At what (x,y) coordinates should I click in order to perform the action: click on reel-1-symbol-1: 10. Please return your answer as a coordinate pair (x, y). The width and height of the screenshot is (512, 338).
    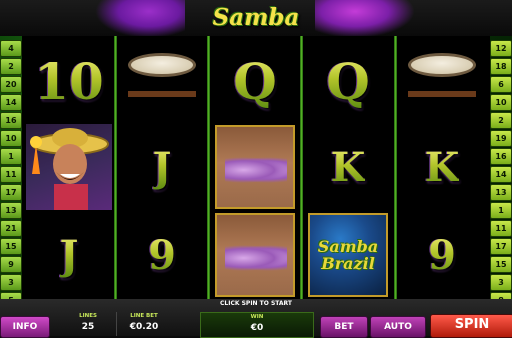
    Looking at the image, I should click on (69, 81).